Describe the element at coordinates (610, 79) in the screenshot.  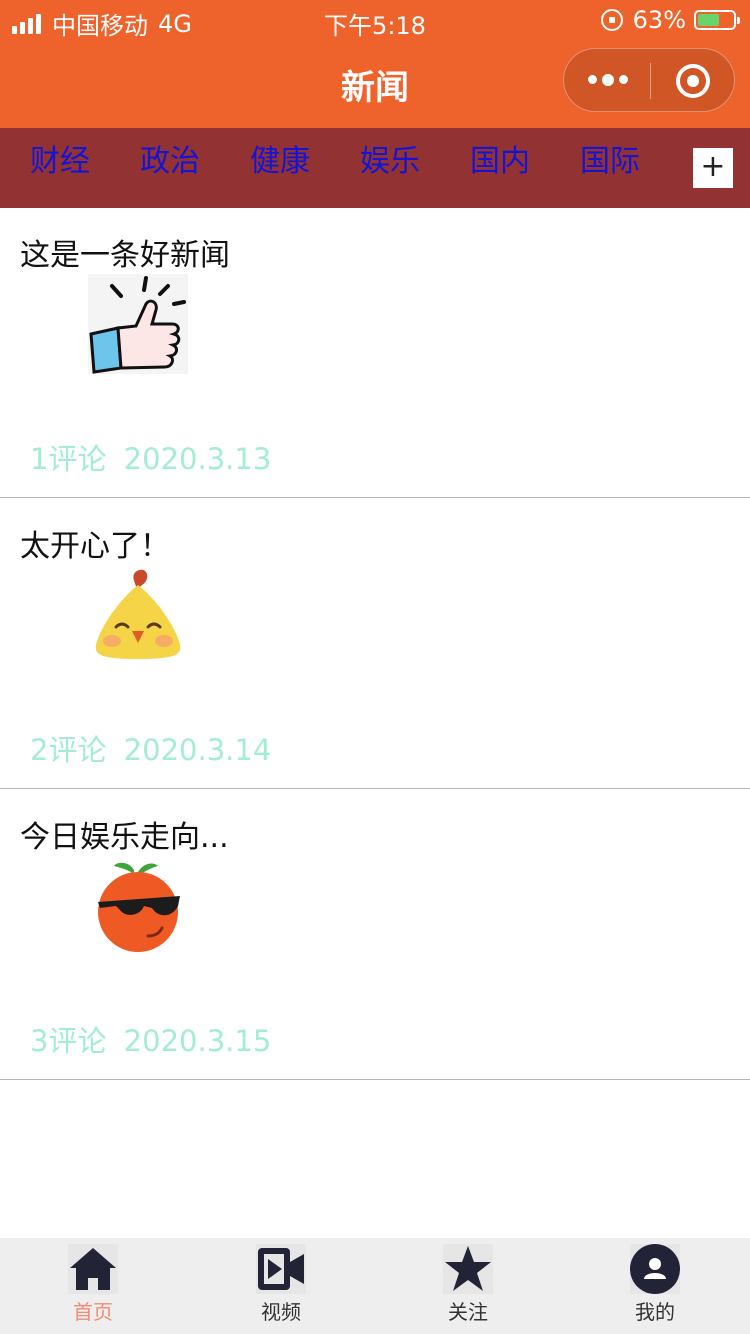
I see `more-dots-icon` at that location.